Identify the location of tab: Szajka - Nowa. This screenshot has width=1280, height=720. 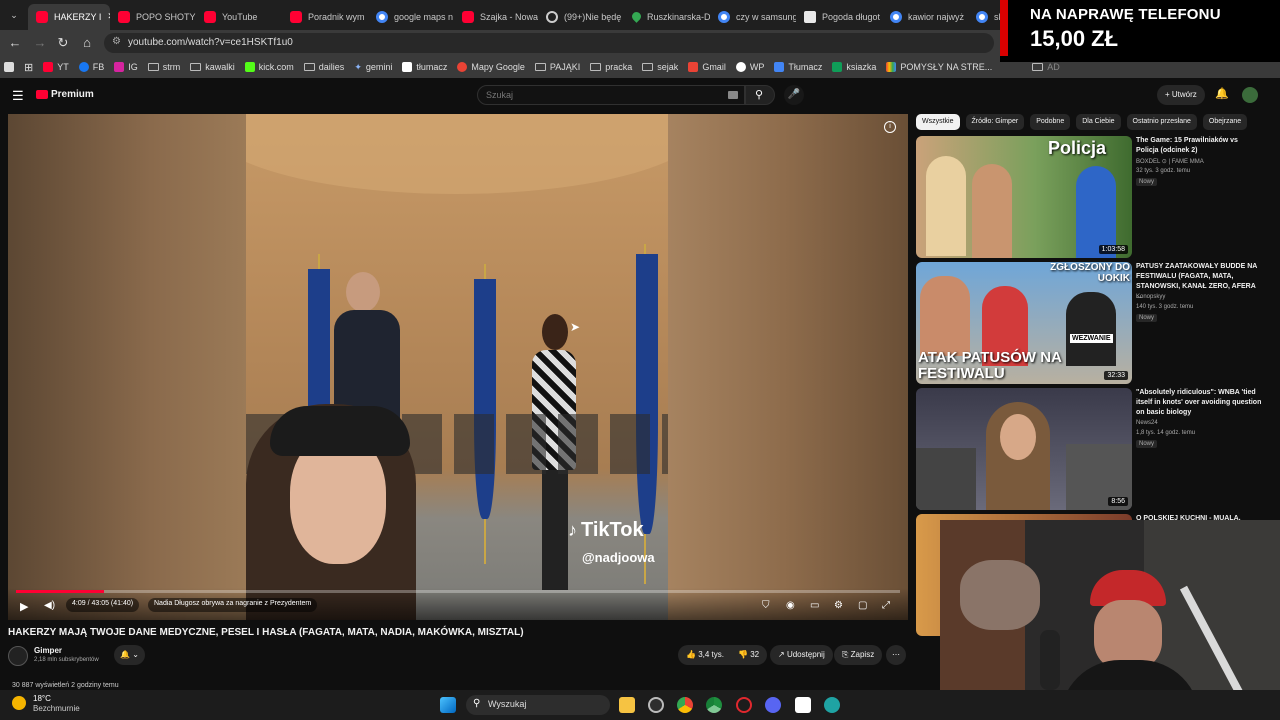
(496, 17).